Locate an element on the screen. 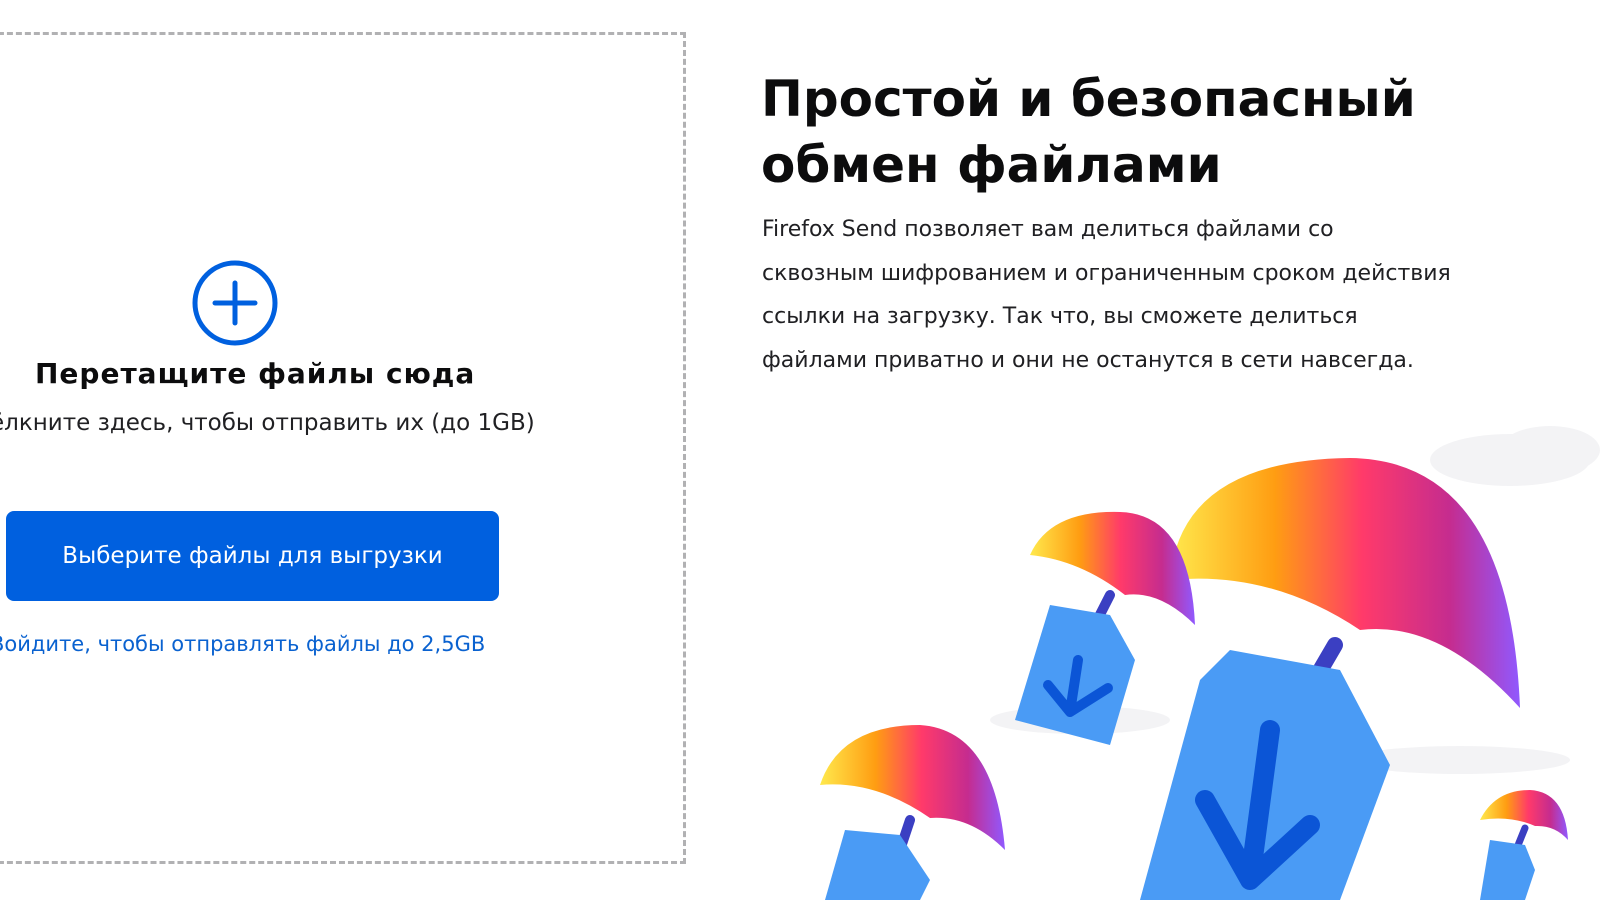  headline-line-2: обмен файлами is located at coordinates (991, 165).